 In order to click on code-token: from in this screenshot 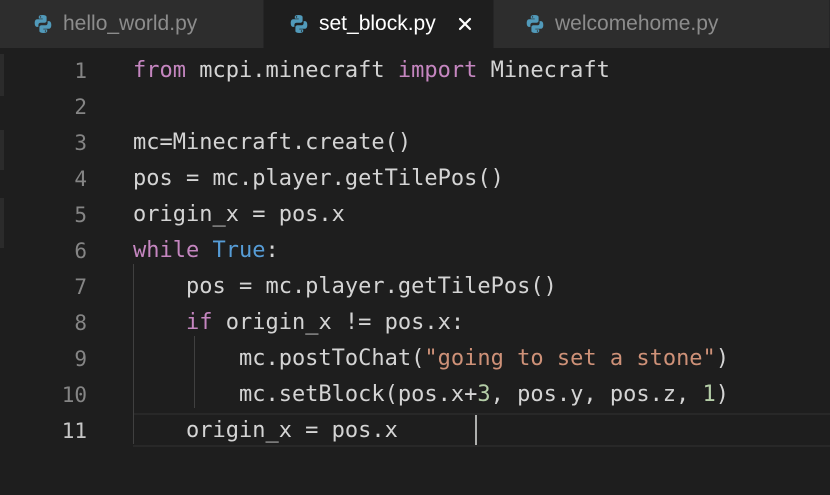, I will do `click(159, 70)`.